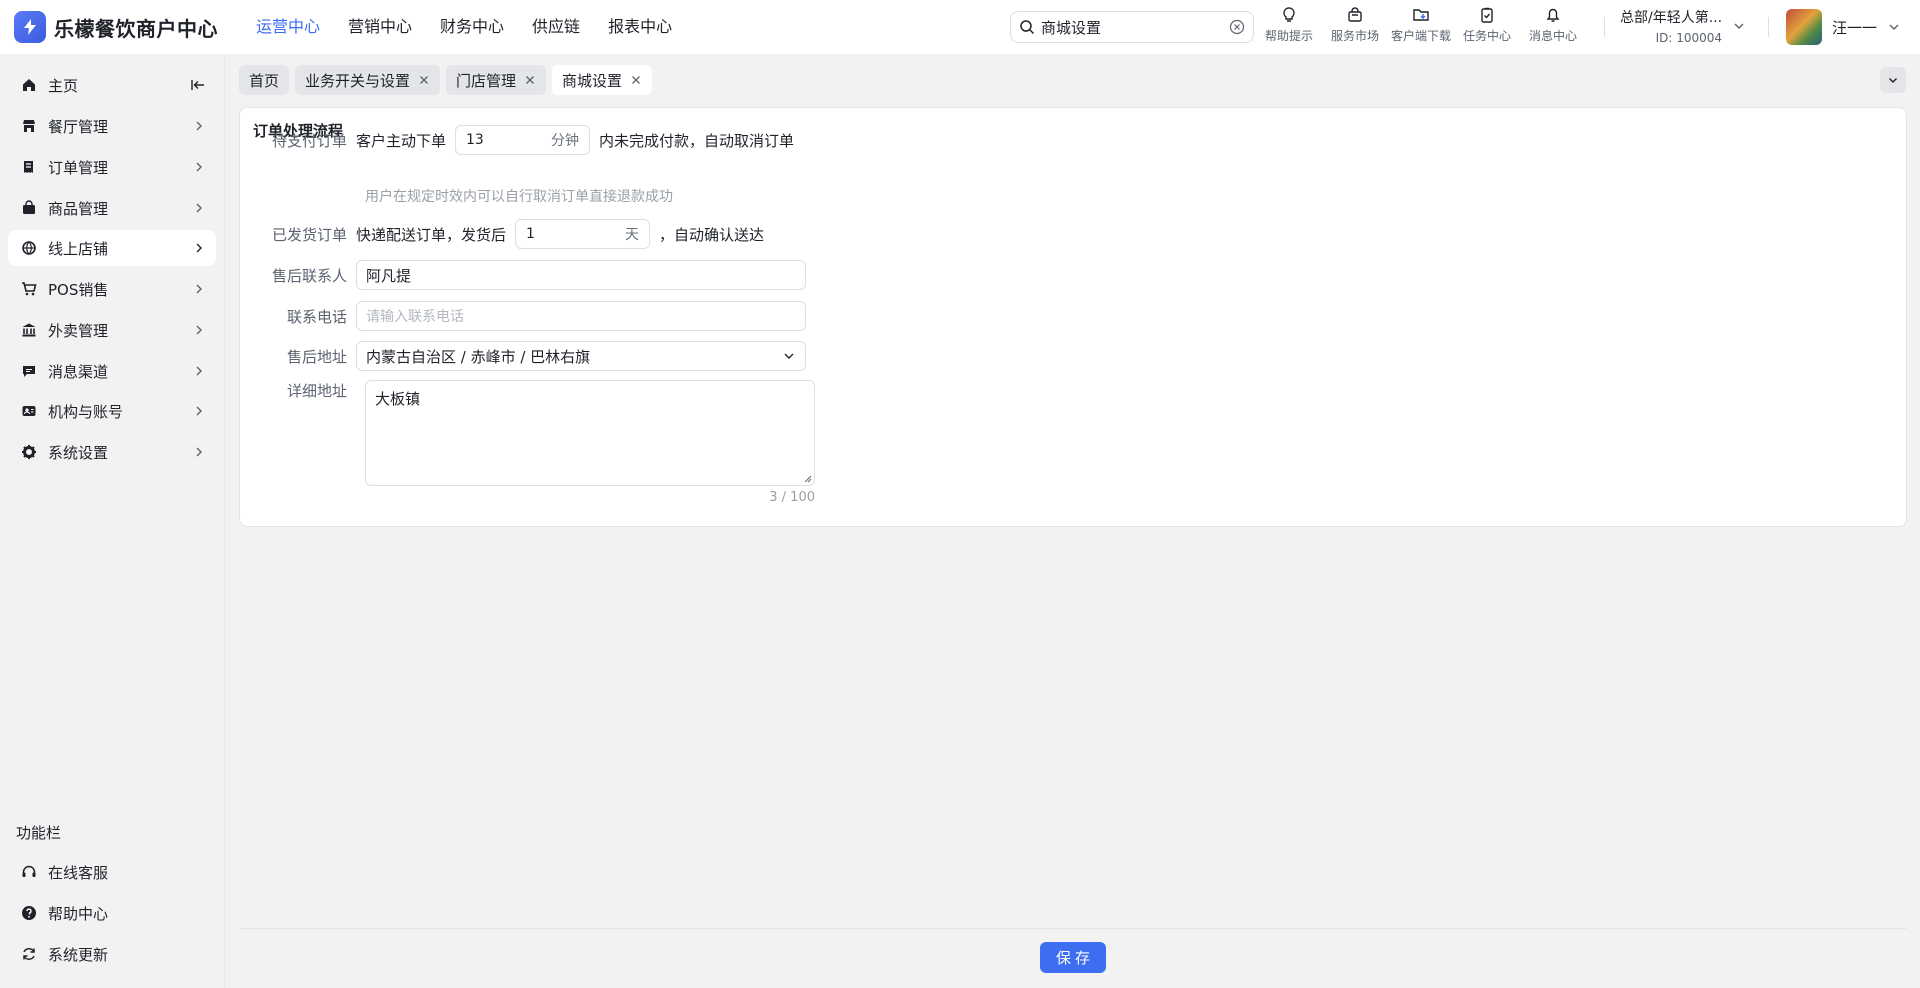 This screenshot has height=988, width=1920. What do you see at coordinates (472, 27) in the screenshot?
I see `nav-finance: 财务中心` at bounding box center [472, 27].